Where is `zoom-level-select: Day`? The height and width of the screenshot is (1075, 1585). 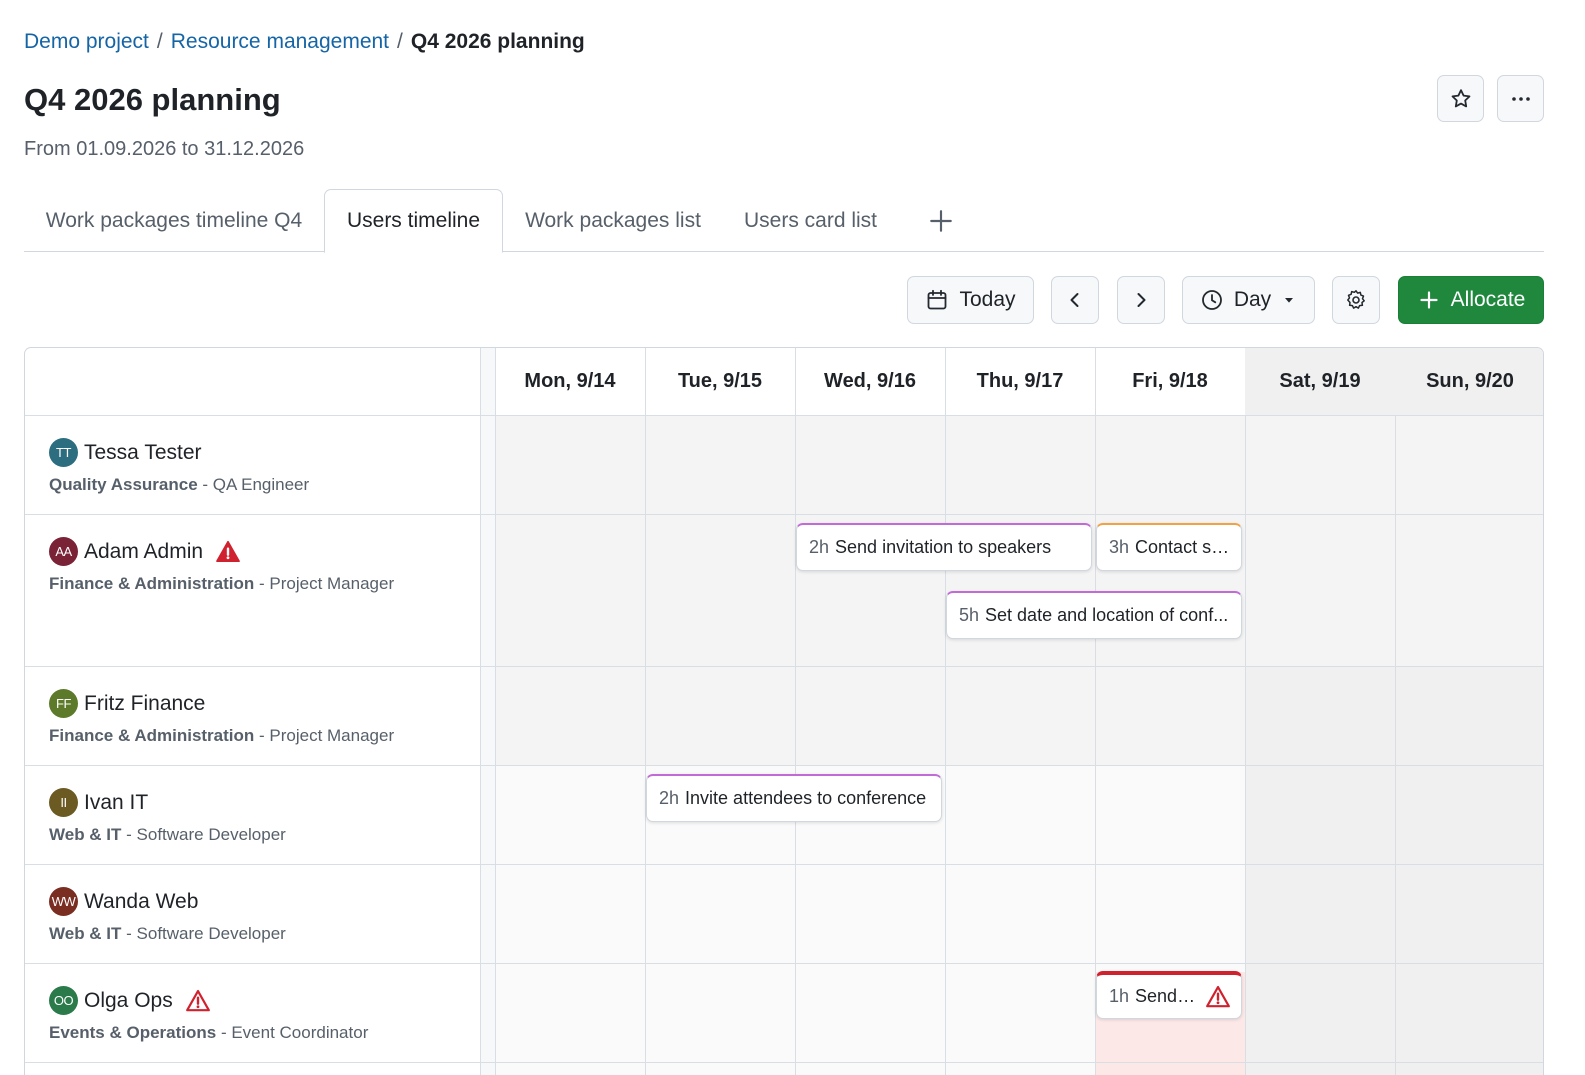
zoom-level-select: Day is located at coordinates (1248, 300).